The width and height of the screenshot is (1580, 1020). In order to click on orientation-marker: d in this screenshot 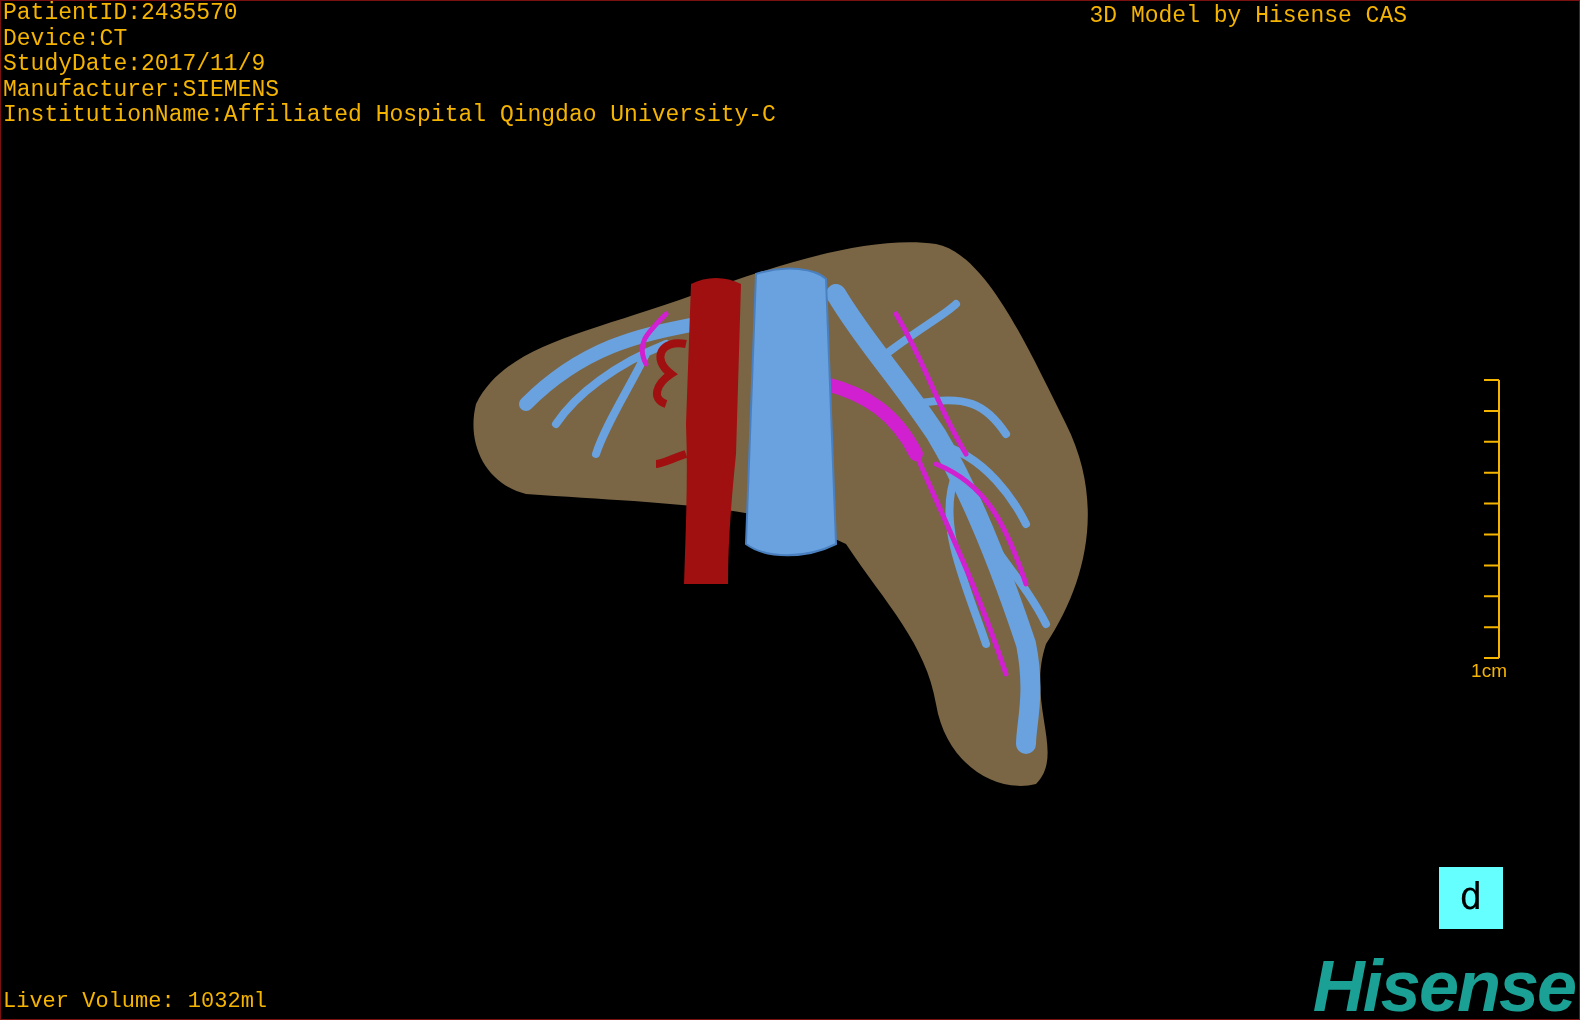, I will do `click(1471, 898)`.